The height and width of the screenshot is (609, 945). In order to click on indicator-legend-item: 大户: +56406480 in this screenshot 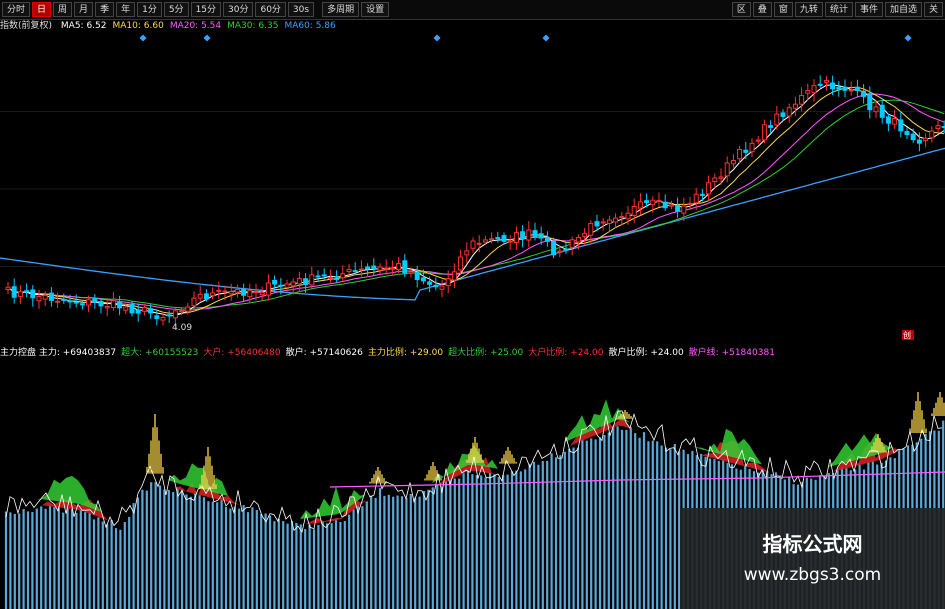, I will do `click(242, 353)`.